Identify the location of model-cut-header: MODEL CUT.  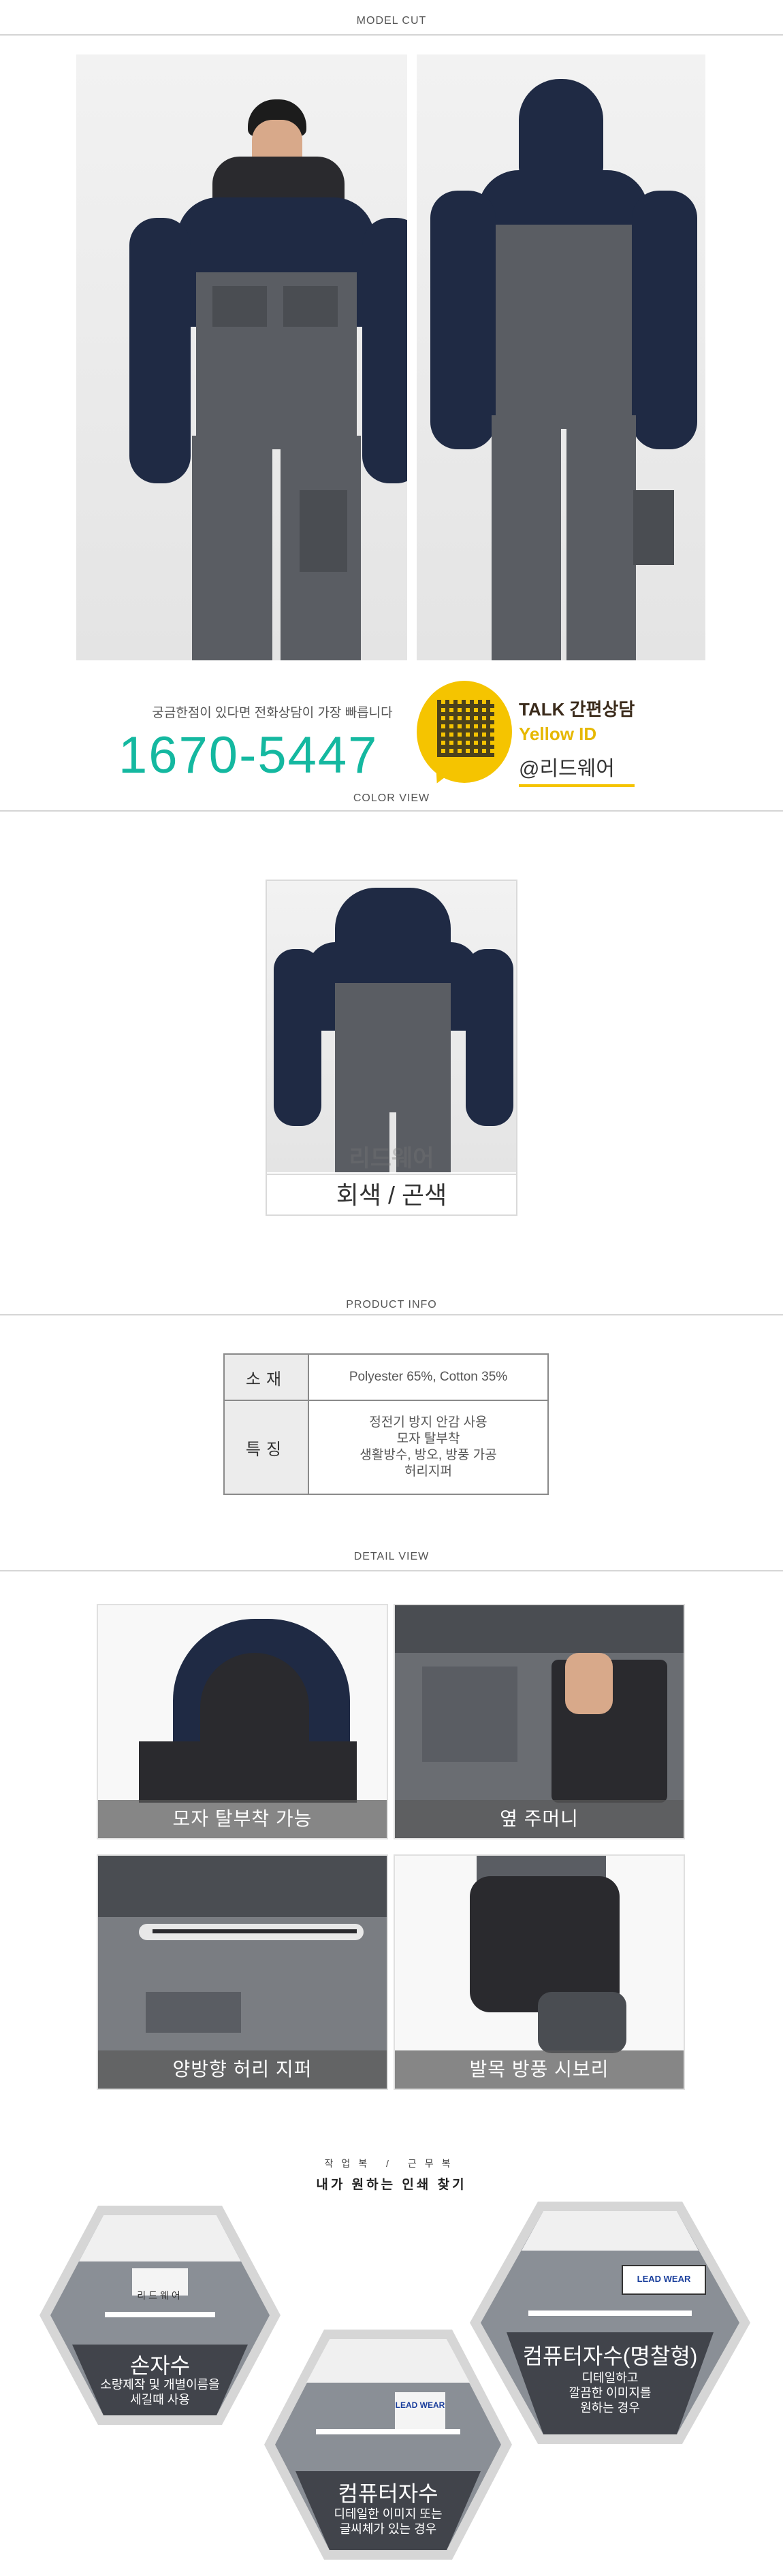
(391, 21).